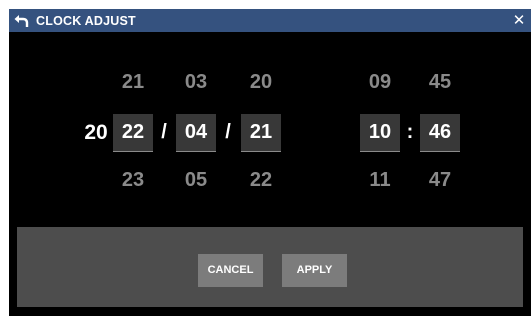 This screenshot has width=531, height=322. Describe the element at coordinates (440, 133) in the screenshot. I see `minute-field: 46` at that location.